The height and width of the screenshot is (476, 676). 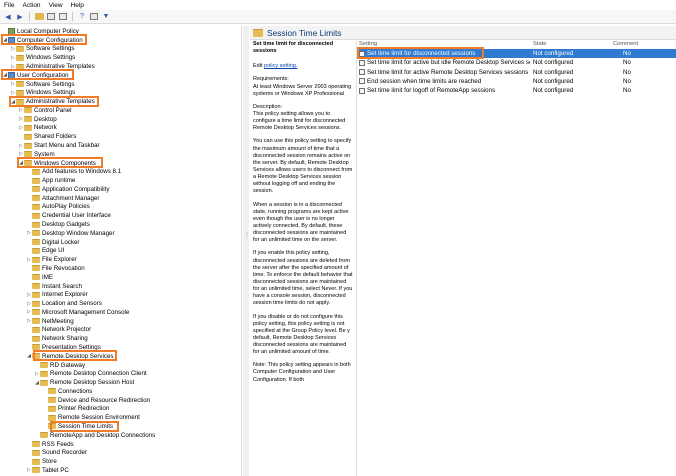 I want to click on tree-item: Credential User Interface, so click(x=68, y=215).